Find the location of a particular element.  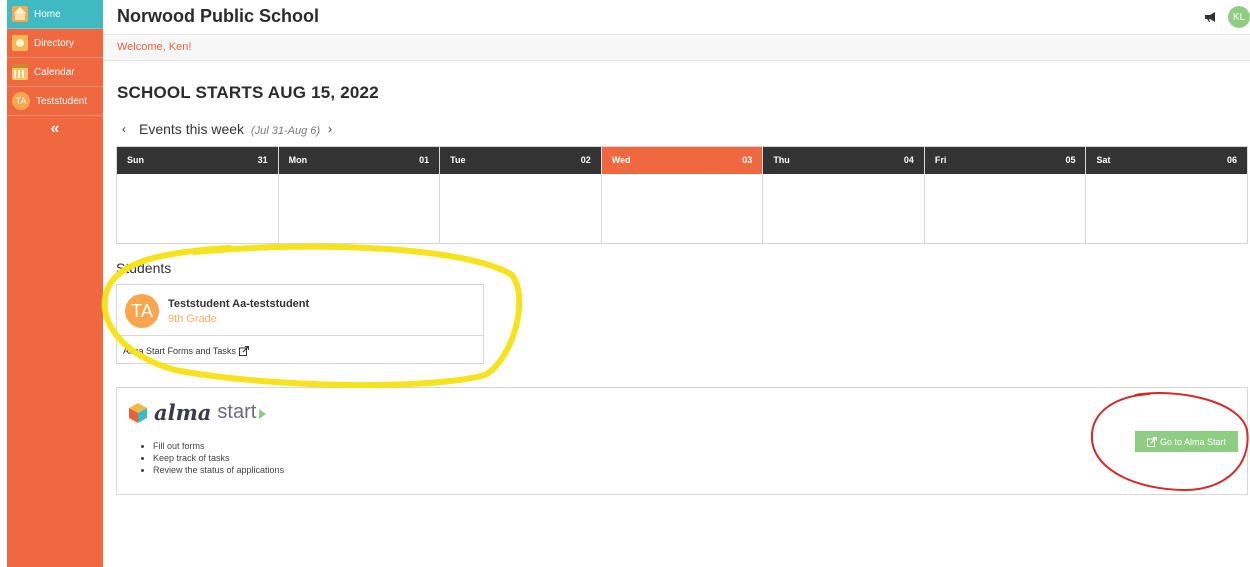

collapse-sidebar-button: « is located at coordinates (55, 127).